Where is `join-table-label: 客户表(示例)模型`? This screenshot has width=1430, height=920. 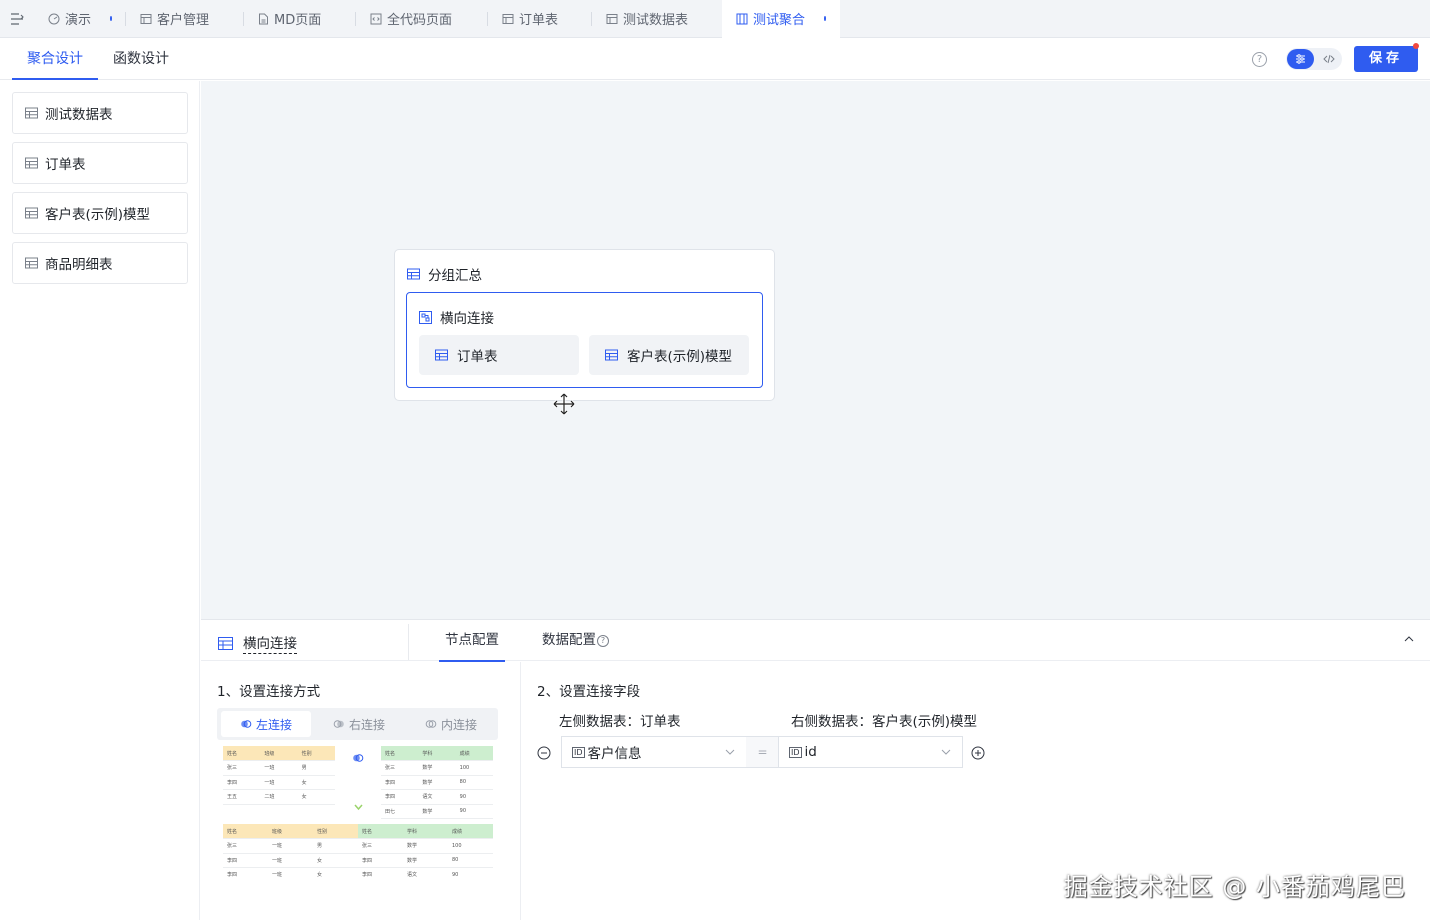
join-table-label: 客户表(示例)模型 is located at coordinates (680, 357).